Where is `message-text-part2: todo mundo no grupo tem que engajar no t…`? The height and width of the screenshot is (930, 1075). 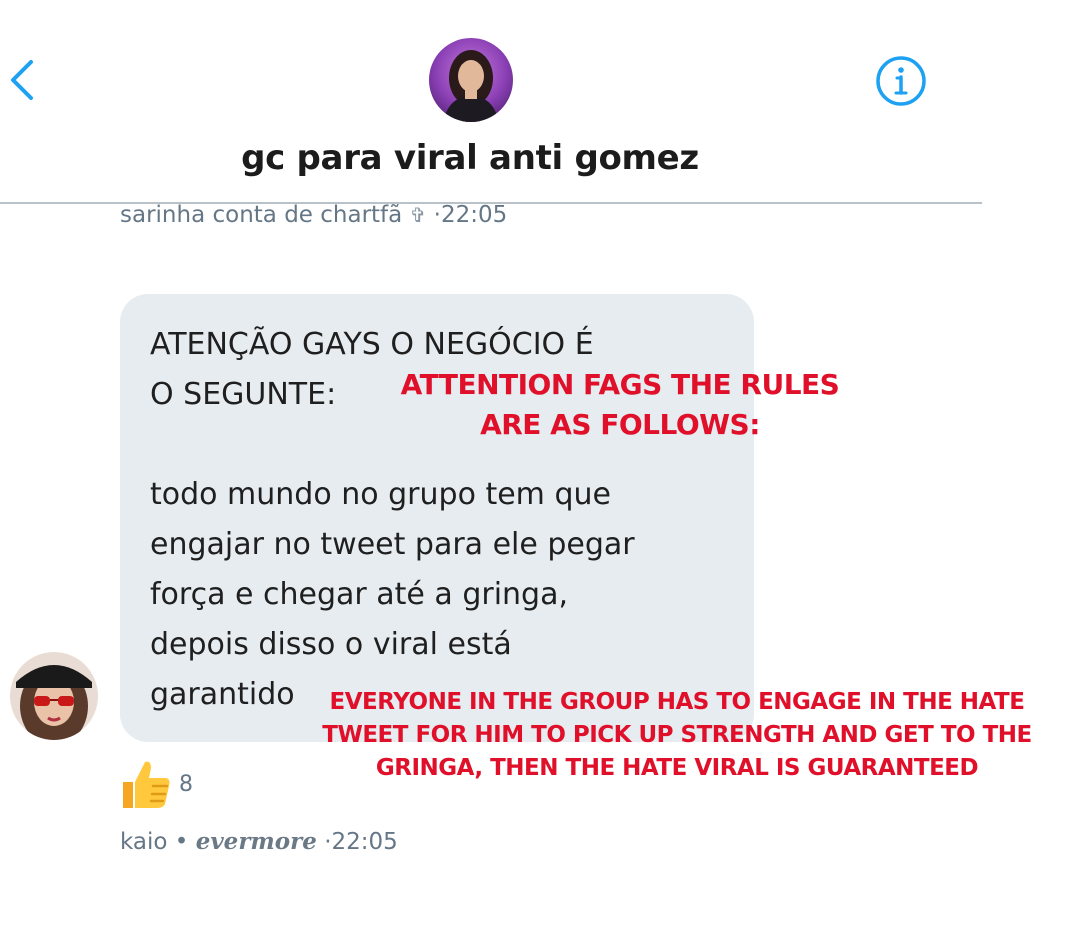
message-text-part2: todo mundo no grupo tem que engajar no t… is located at coordinates (392, 594).